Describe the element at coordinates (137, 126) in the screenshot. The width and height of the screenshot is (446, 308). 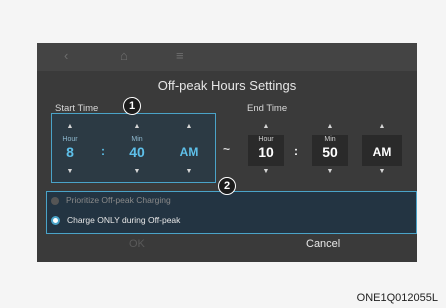
I see `start-min-up-arrow-icon: ▲` at that location.